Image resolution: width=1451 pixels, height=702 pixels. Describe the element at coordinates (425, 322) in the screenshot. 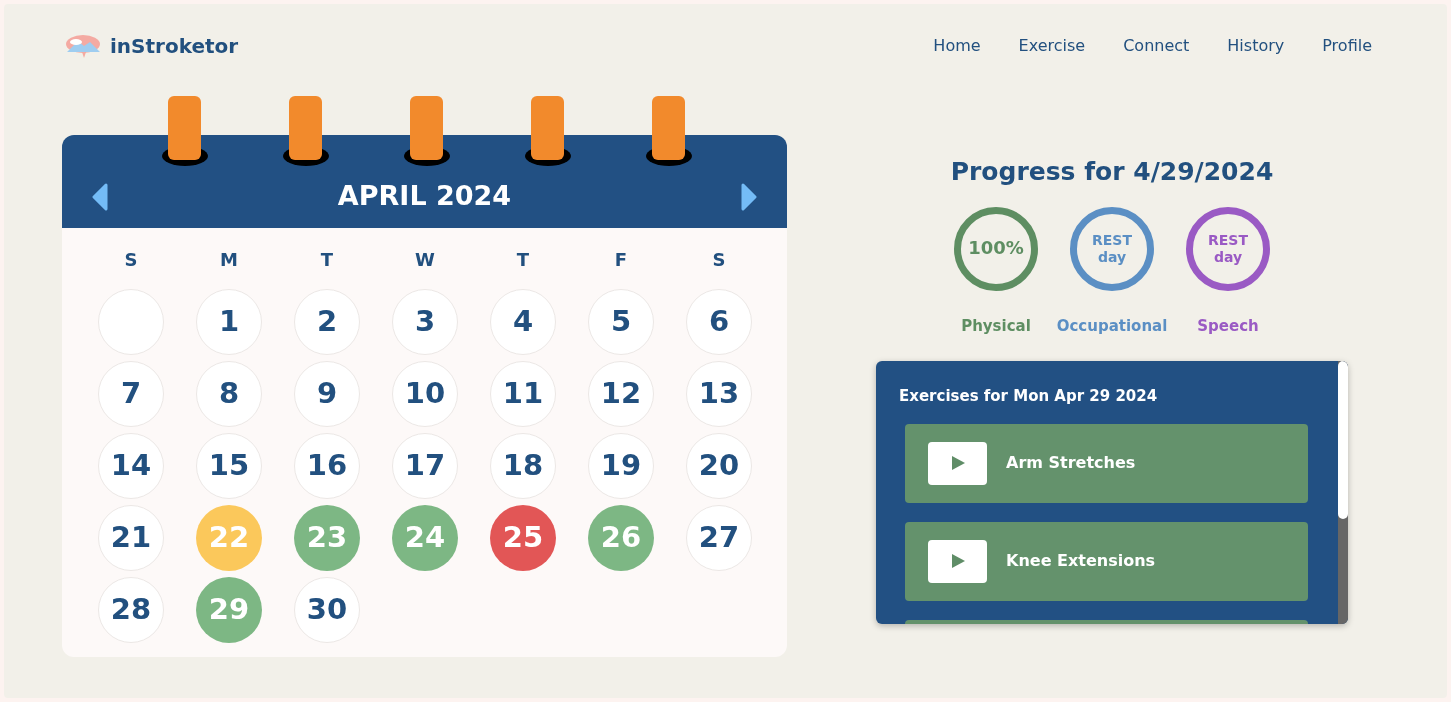

I see `day-cell: 3` at that location.